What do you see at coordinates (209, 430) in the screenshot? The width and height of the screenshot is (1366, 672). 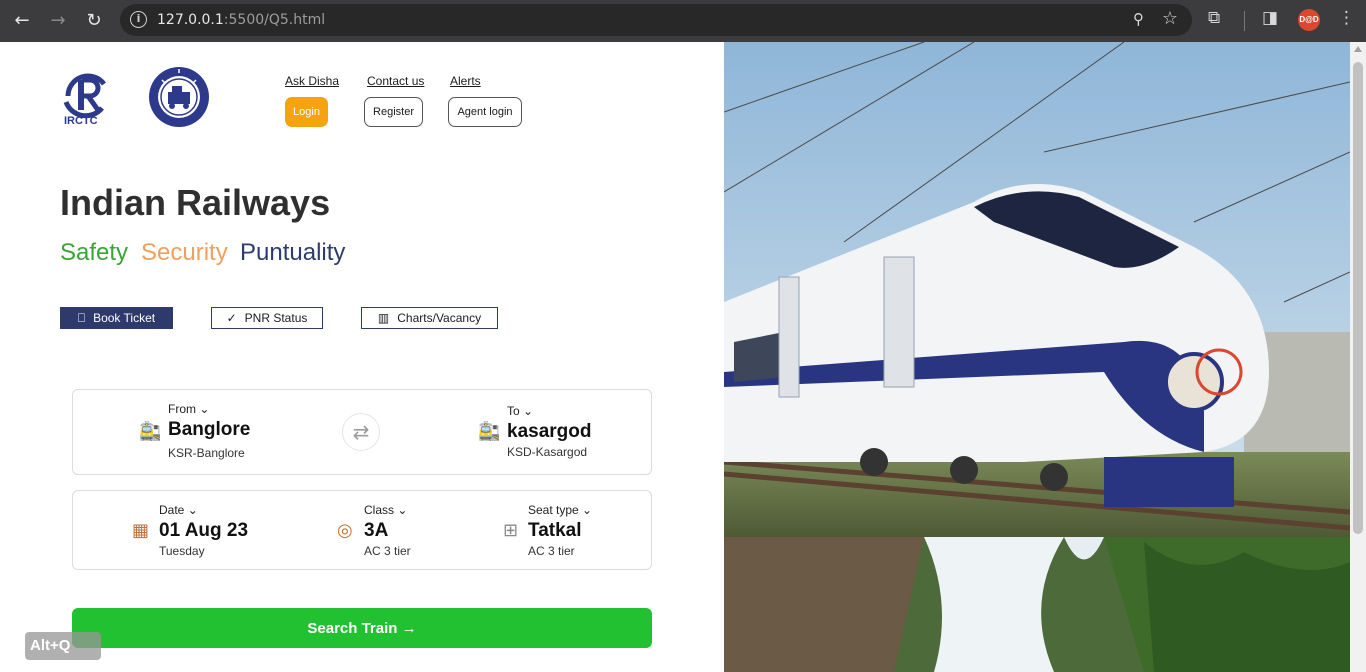 I see `from-station-value: Banglore` at bounding box center [209, 430].